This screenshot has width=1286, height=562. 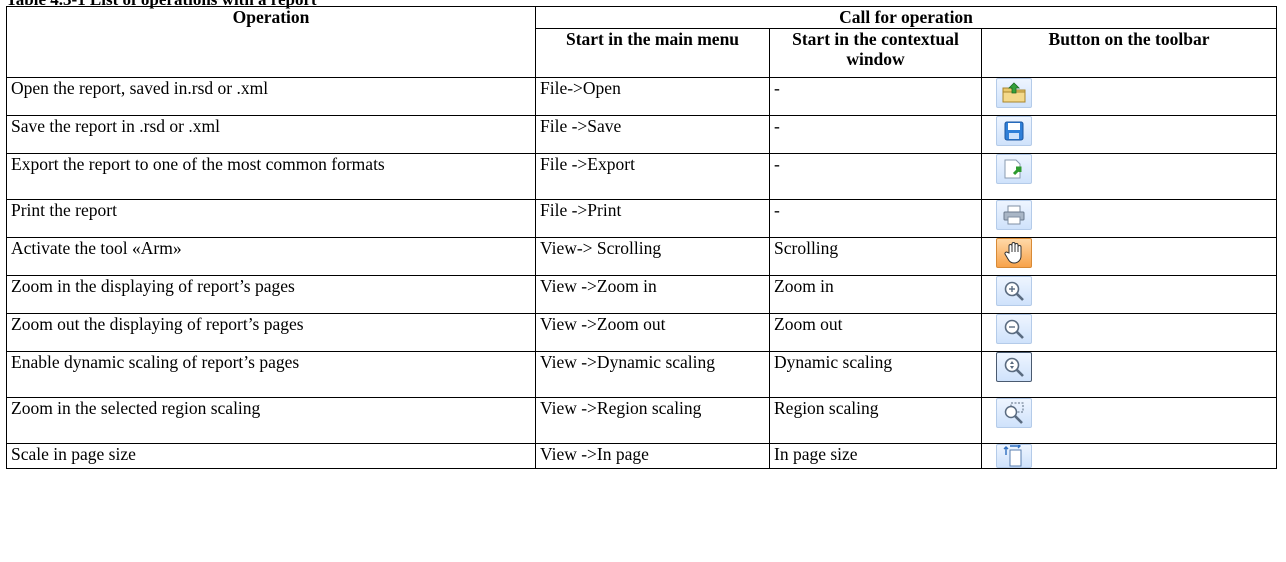 What do you see at coordinates (652, 420) in the screenshot?
I see `menu-cell: View ->Region scaling` at bounding box center [652, 420].